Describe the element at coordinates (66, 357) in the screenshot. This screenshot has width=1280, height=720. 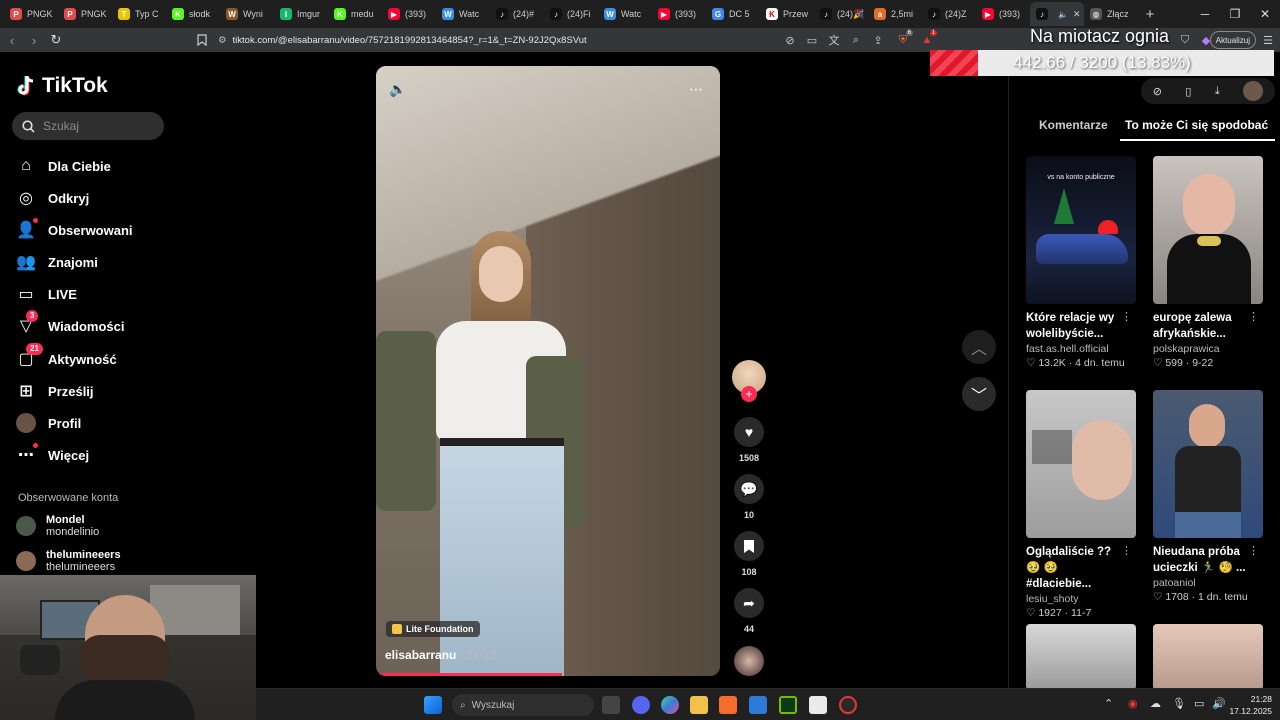
I see `sidebar-item-activity: ▢ 21 Aktywność` at that location.